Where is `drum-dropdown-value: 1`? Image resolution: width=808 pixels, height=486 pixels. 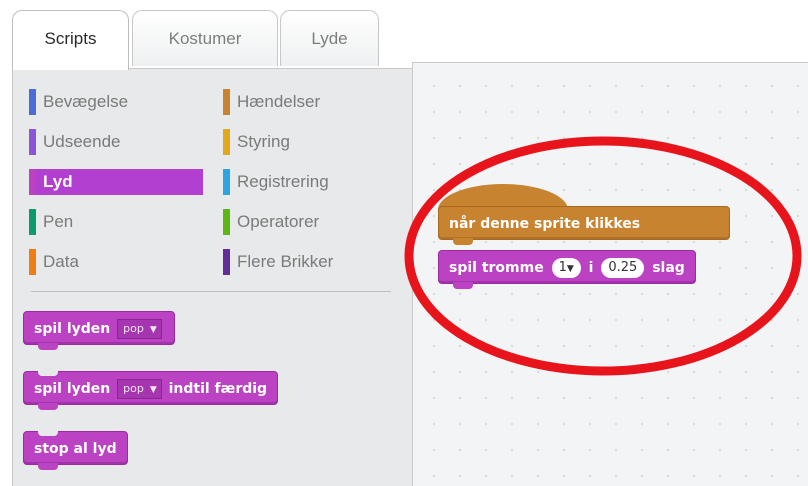 drum-dropdown-value: 1 is located at coordinates (562, 267).